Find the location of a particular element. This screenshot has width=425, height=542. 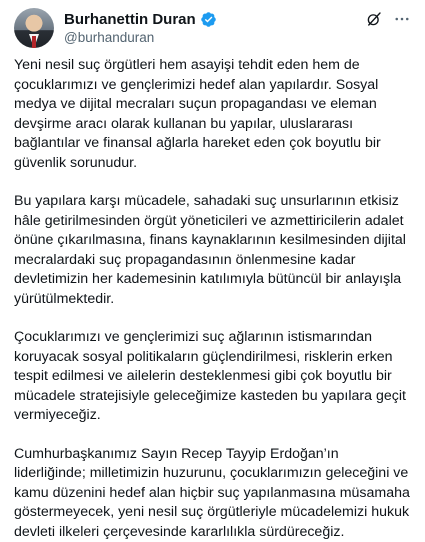

author-info: Burhanettin Duran @burhanduran is located at coordinates (140, 27).